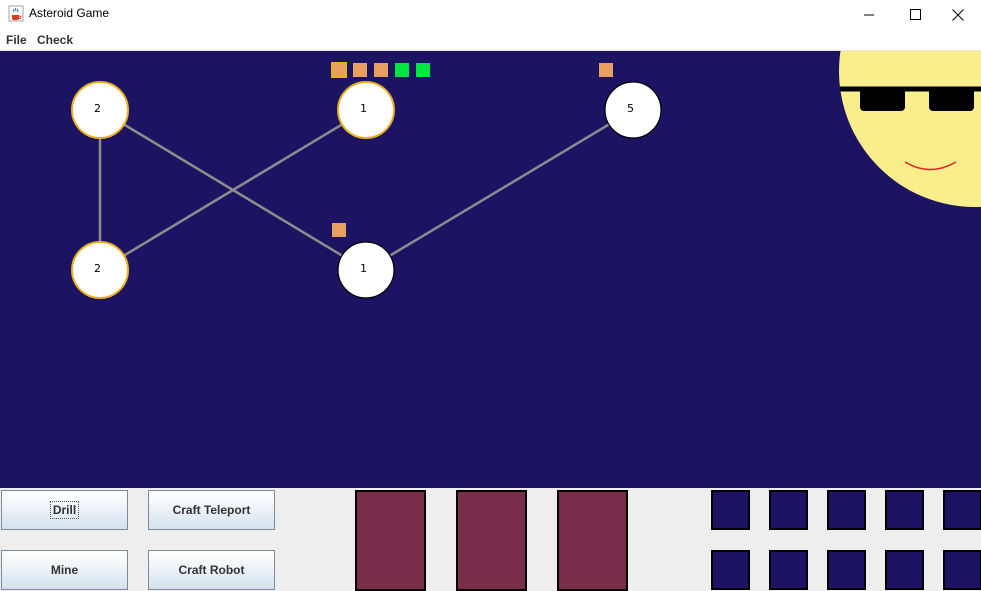 This screenshot has height=591, width=981. I want to click on asteroid-label: 5, so click(630, 108).